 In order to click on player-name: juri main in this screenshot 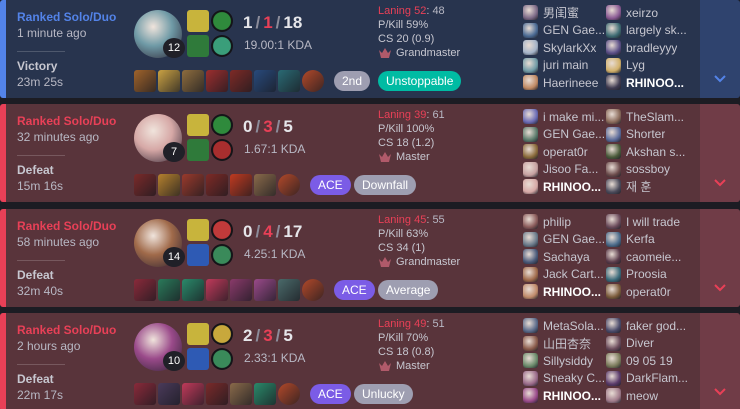, I will do `click(565, 65)`.